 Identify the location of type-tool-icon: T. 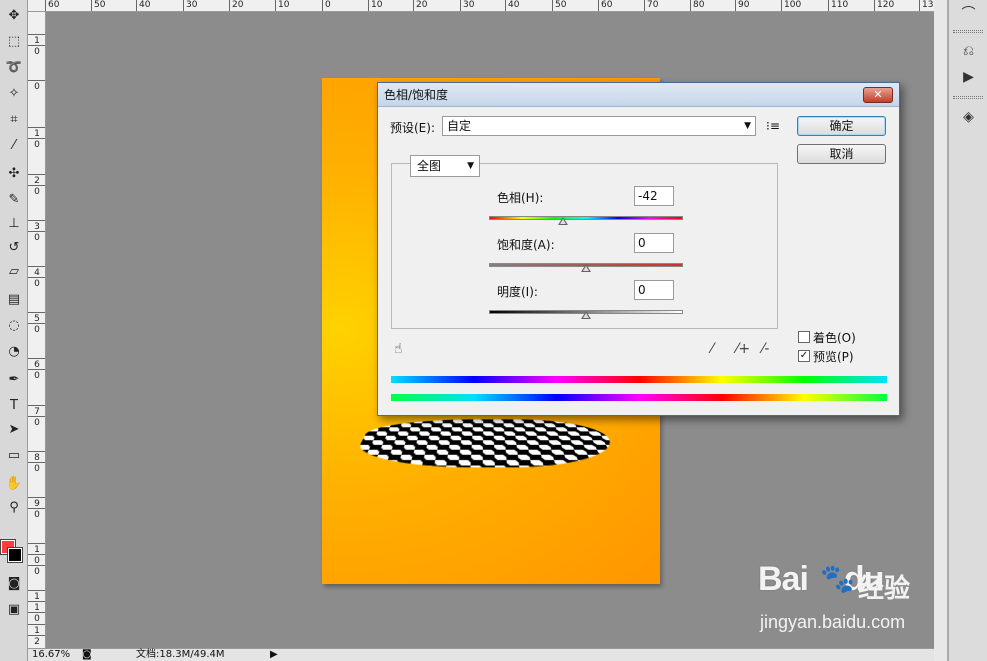
(14, 405).